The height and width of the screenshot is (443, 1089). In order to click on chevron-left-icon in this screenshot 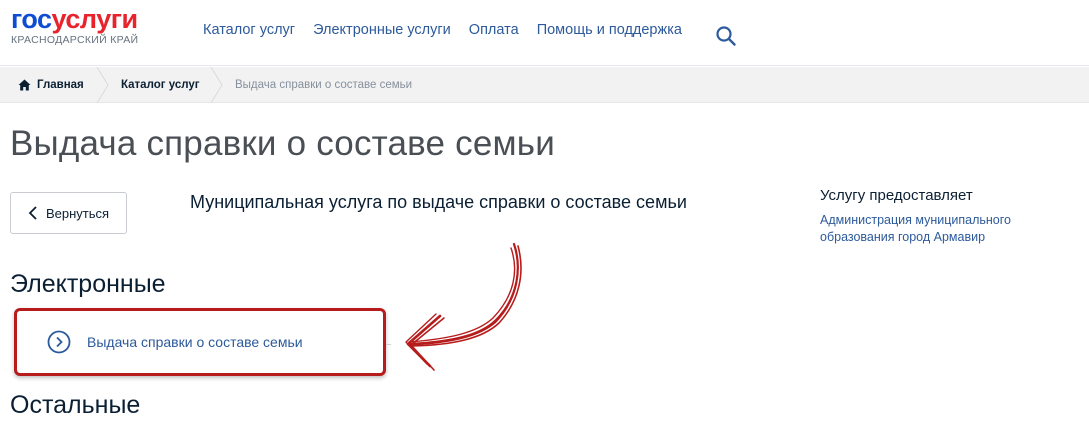, I will do `click(32, 213)`.